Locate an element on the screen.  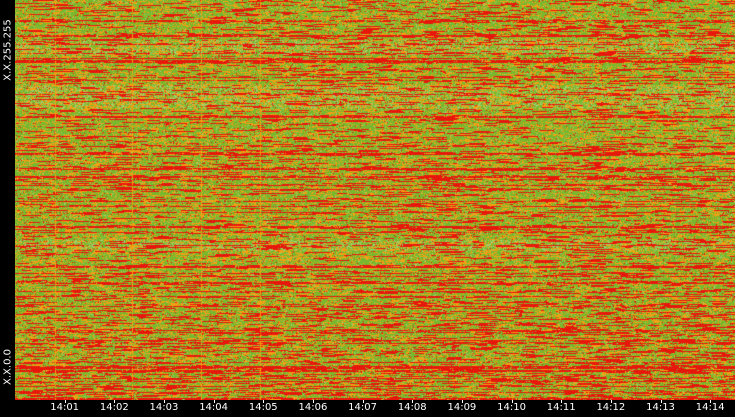
x-tick-label: 14:01 is located at coordinates (65, 407).